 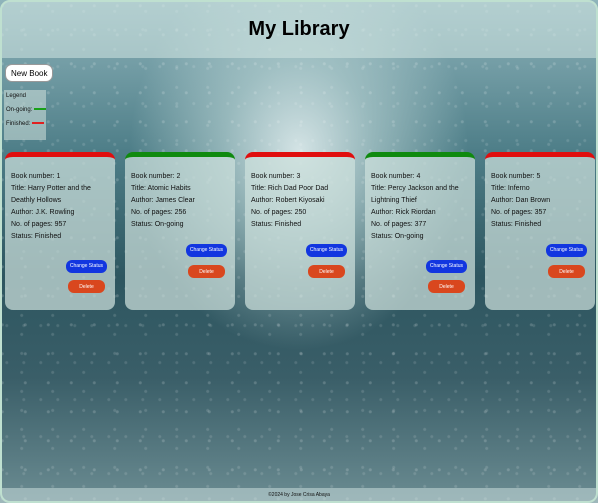 What do you see at coordinates (40, 109) in the screenshot?
I see `legend-ongoing-swatch` at bounding box center [40, 109].